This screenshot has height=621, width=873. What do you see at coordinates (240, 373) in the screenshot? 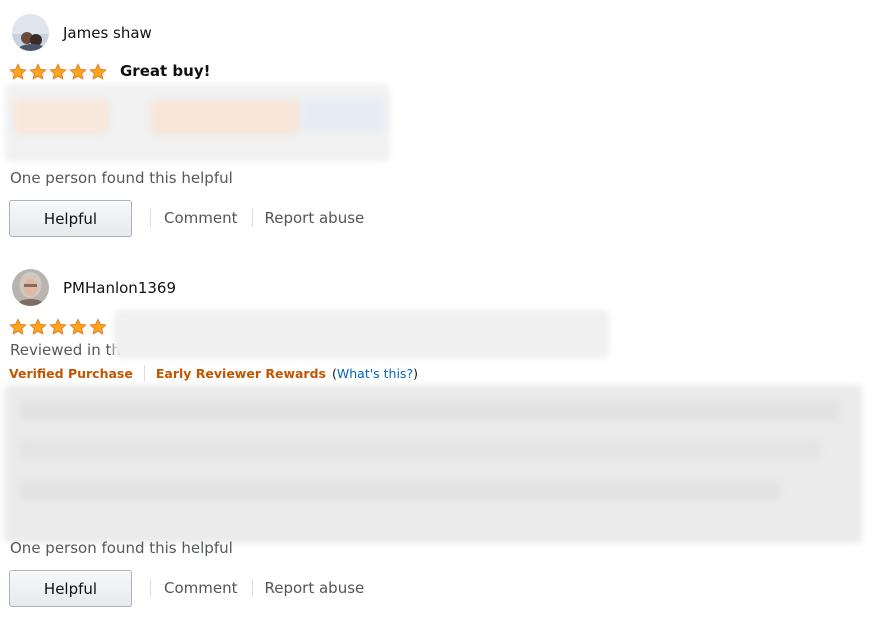
I see `early-reviewer-badge: Early Reviewer Rewards` at bounding box center [240, 373].